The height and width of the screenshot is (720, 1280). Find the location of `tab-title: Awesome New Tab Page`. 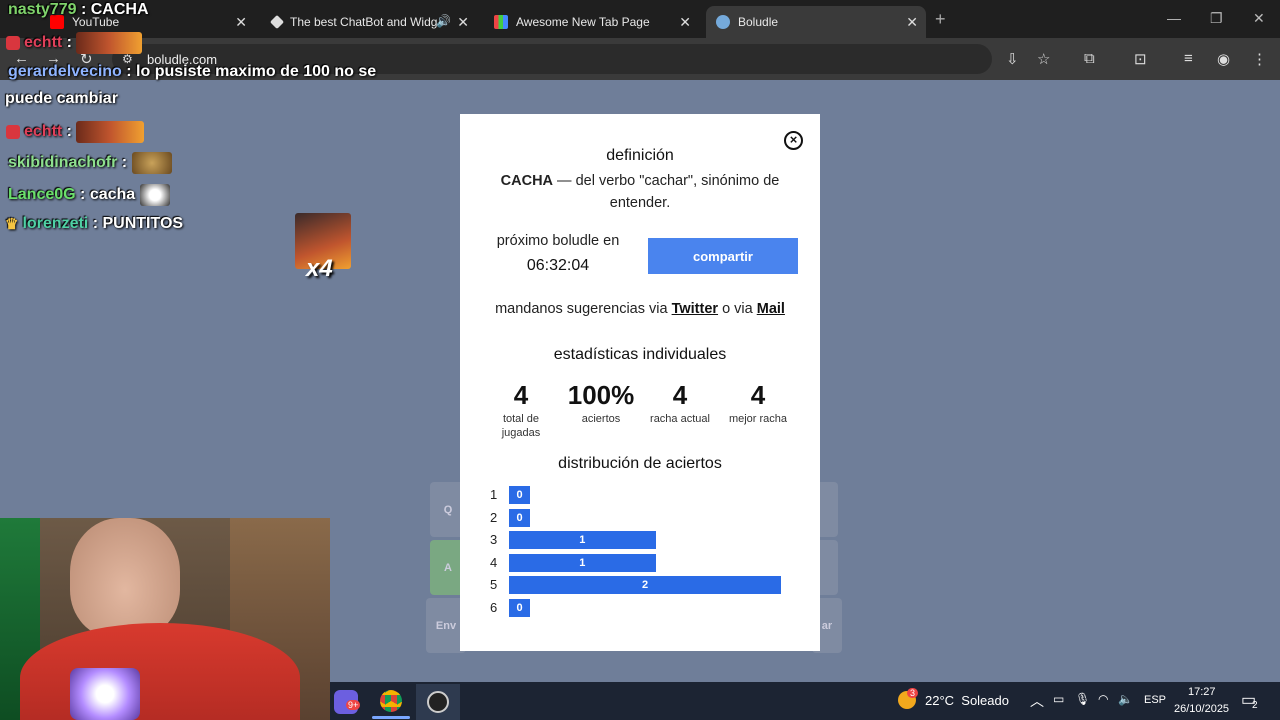

tab-title: Awesome New Tab Page is located at coordinates (583, 22).